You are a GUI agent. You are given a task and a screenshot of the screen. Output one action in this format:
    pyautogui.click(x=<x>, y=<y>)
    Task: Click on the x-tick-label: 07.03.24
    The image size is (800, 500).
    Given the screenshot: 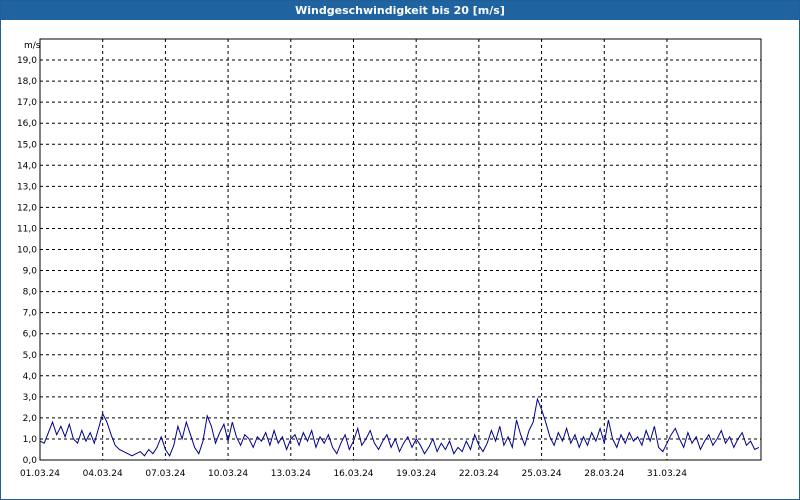 What is the action you would take?
    pyautogui.click(x=165, y=474)
    